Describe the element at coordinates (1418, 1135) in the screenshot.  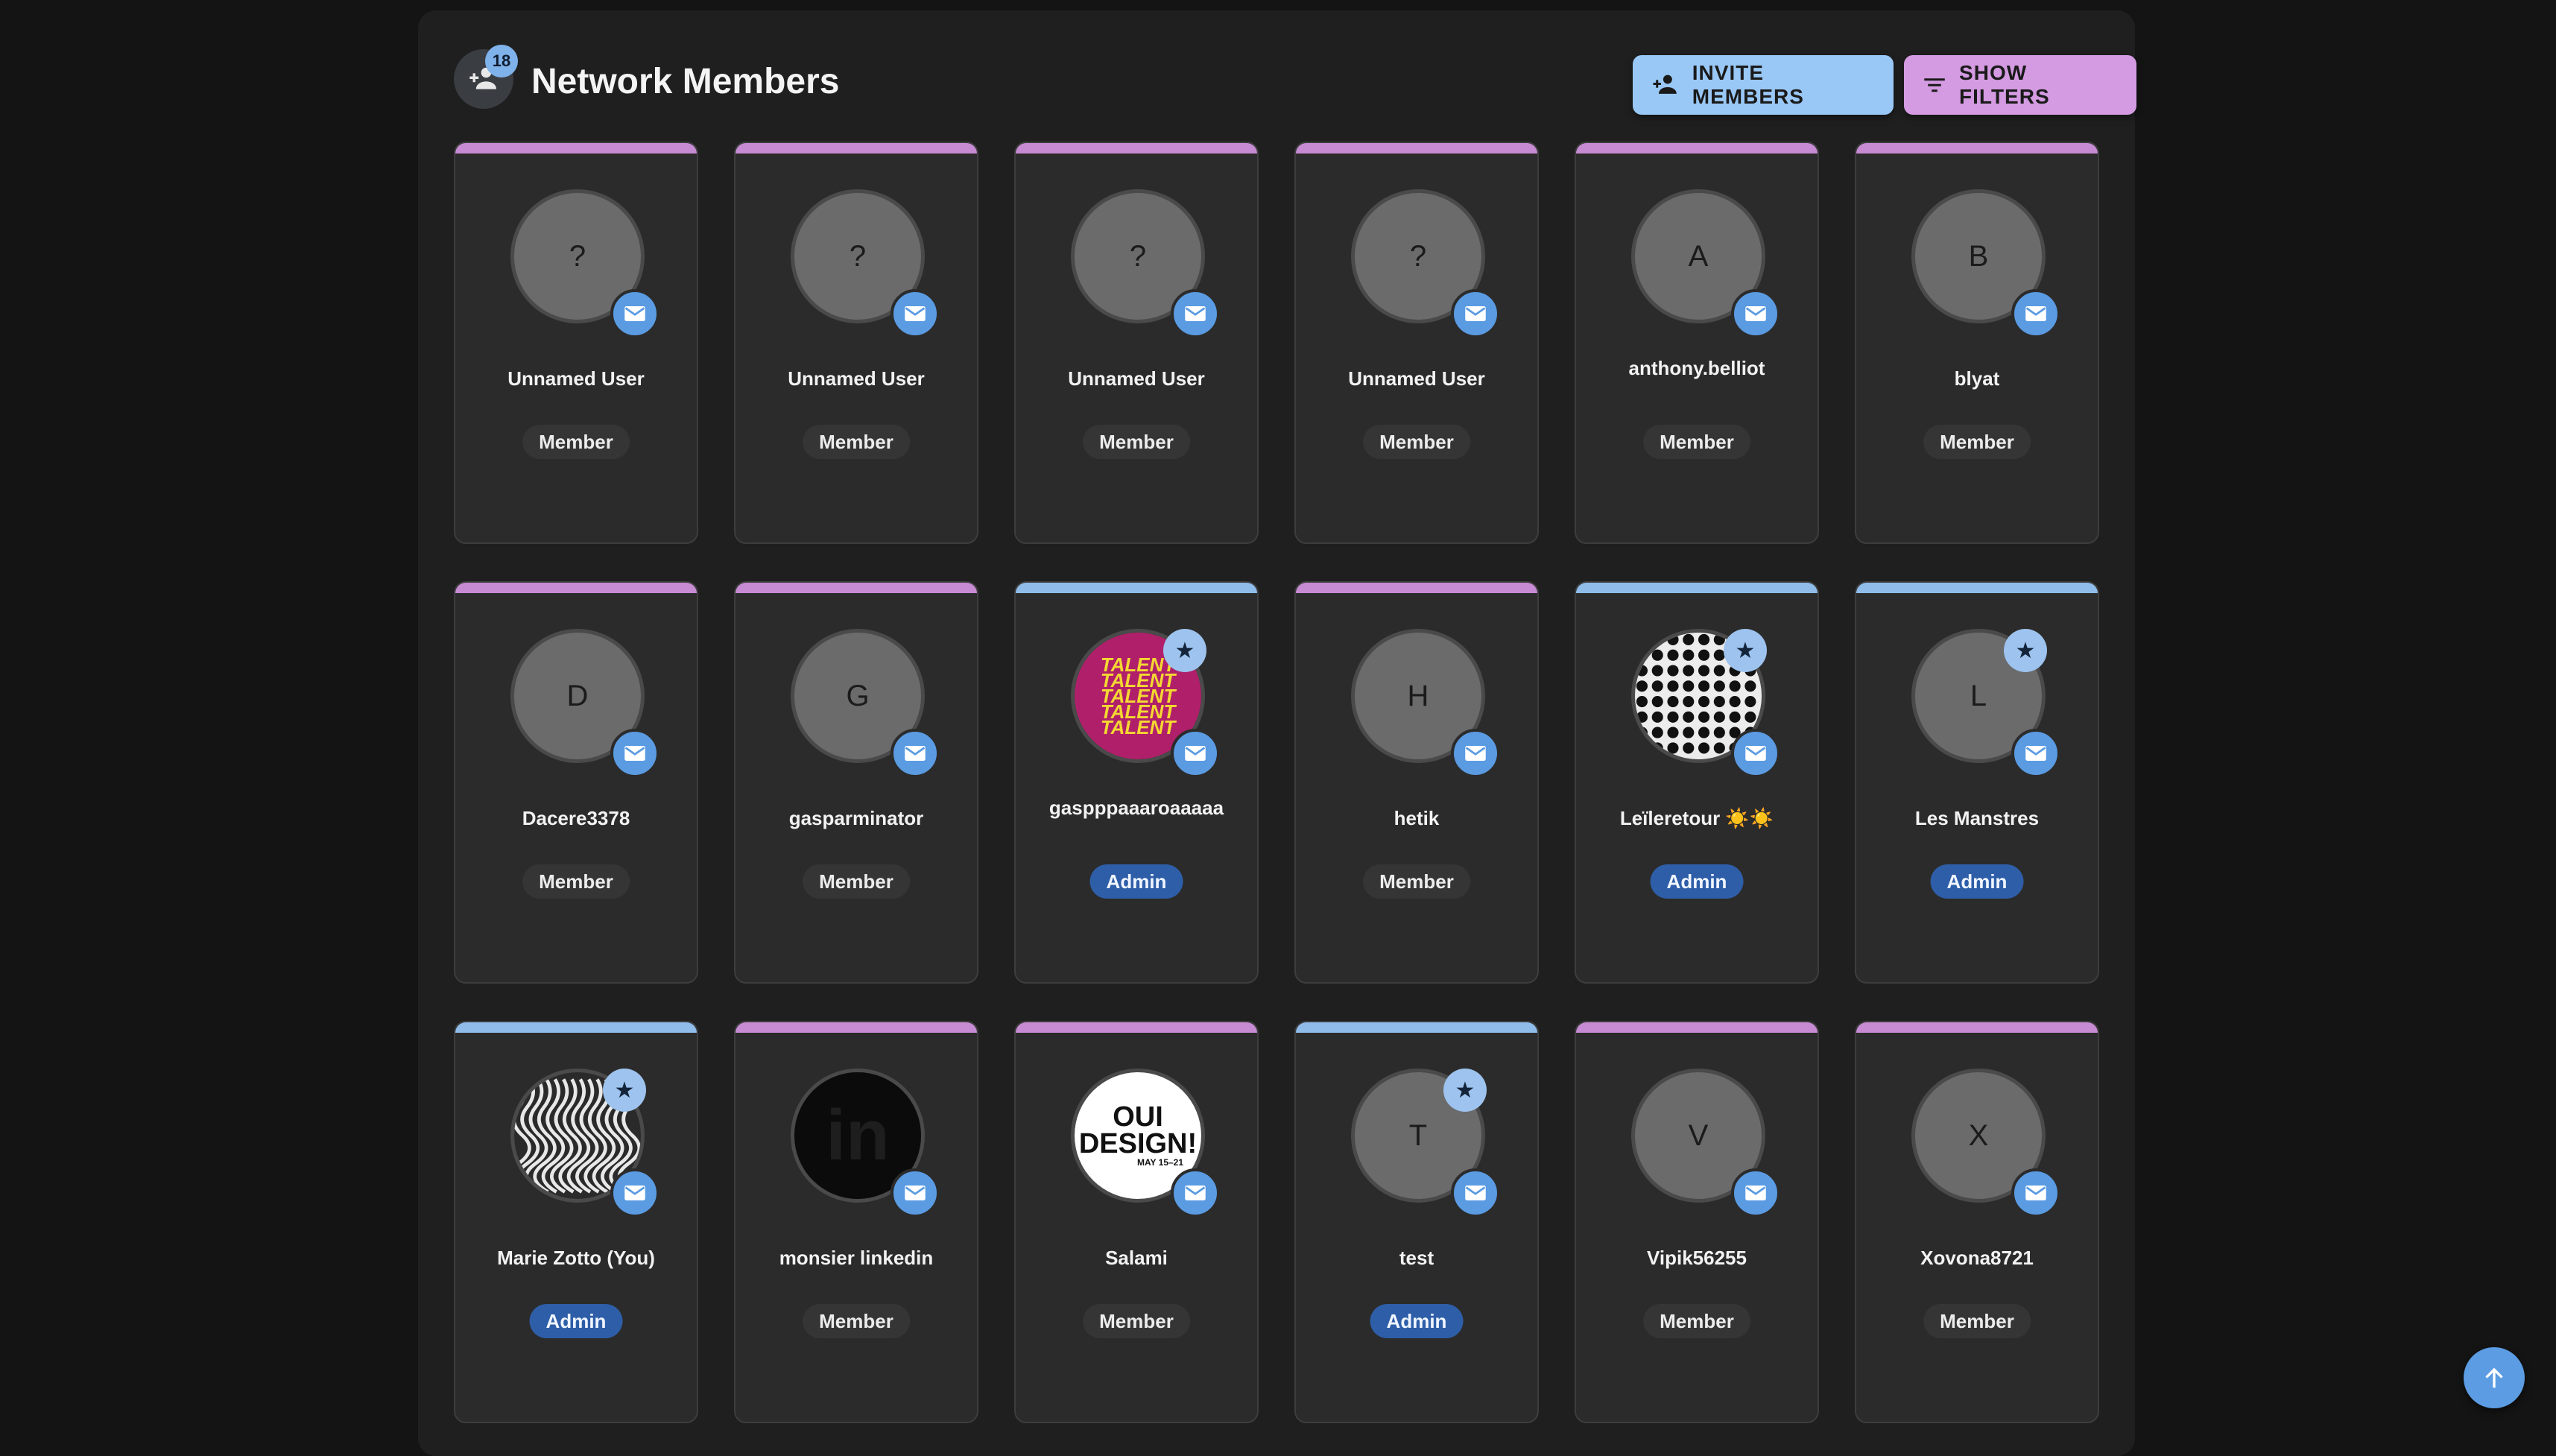
I see `avatar-initial: T` at that location.